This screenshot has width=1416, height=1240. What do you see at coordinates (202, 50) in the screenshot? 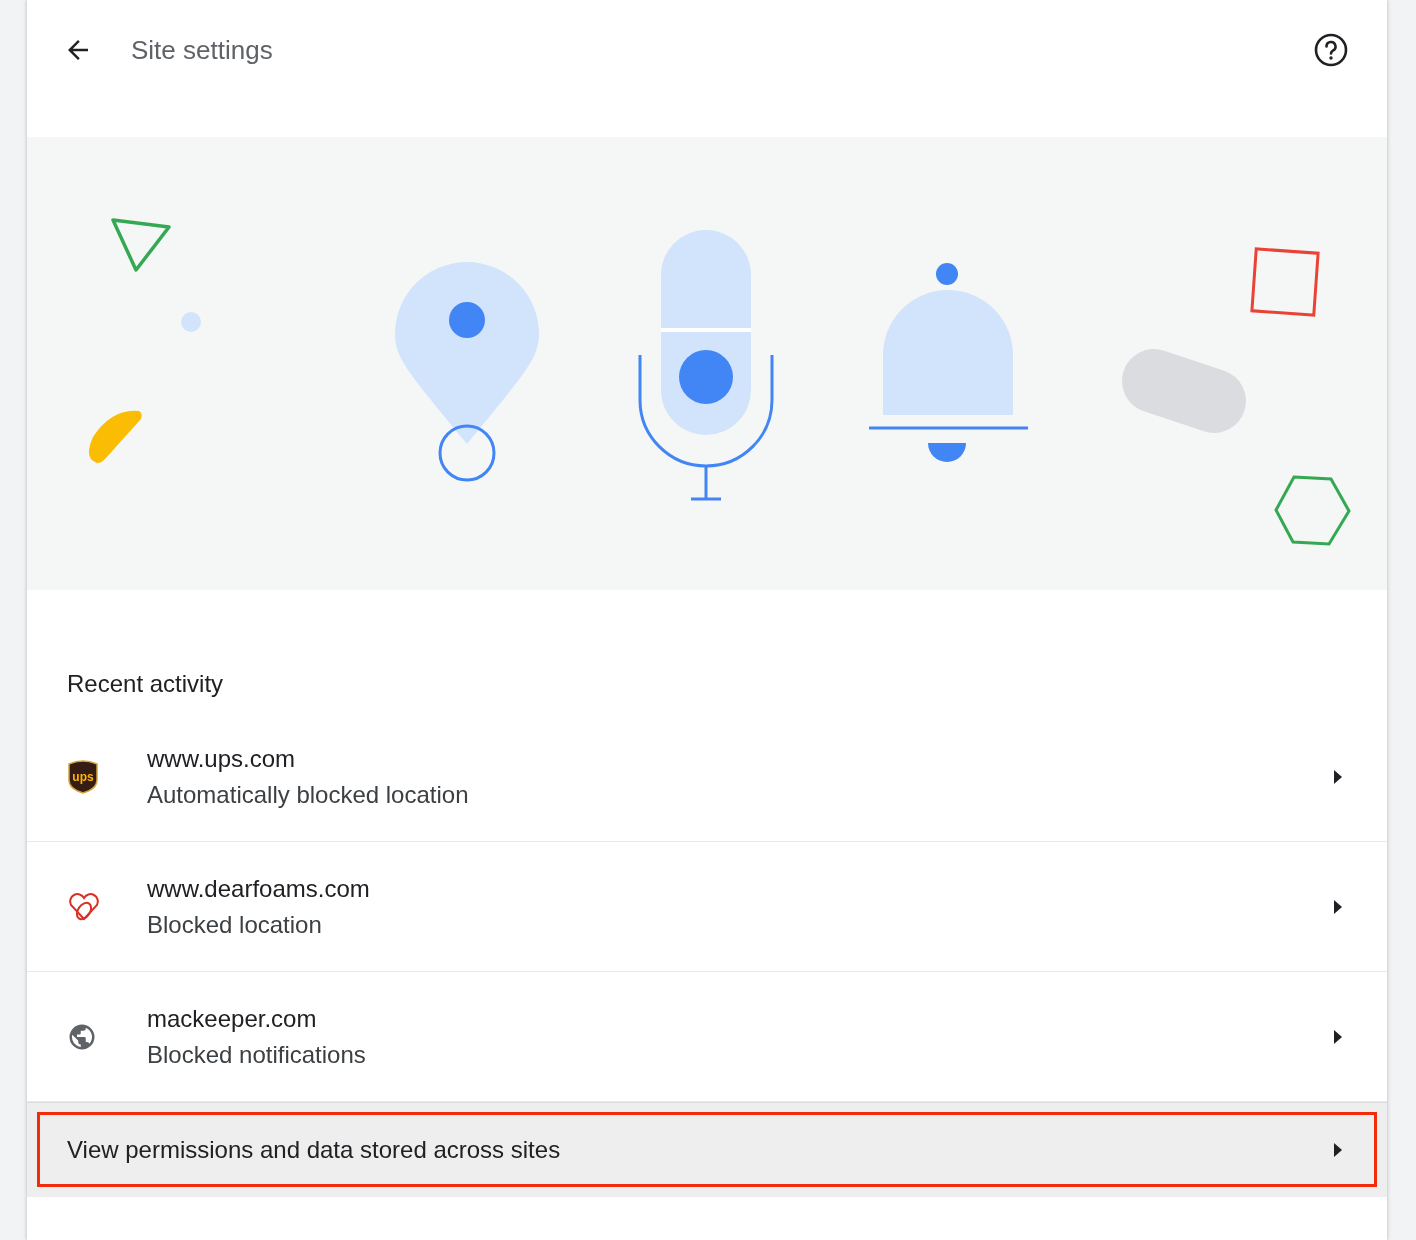
I see `page-title: Site settings` at bounding box center [202, 50].